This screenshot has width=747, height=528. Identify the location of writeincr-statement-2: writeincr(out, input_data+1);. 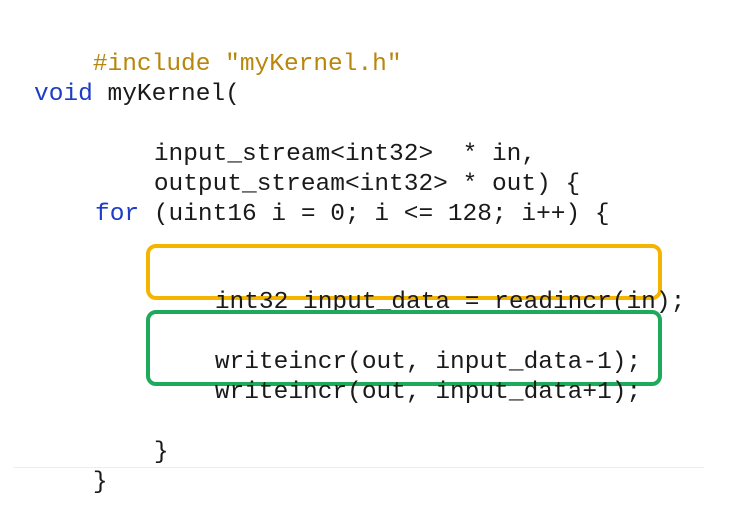
(428, 392).